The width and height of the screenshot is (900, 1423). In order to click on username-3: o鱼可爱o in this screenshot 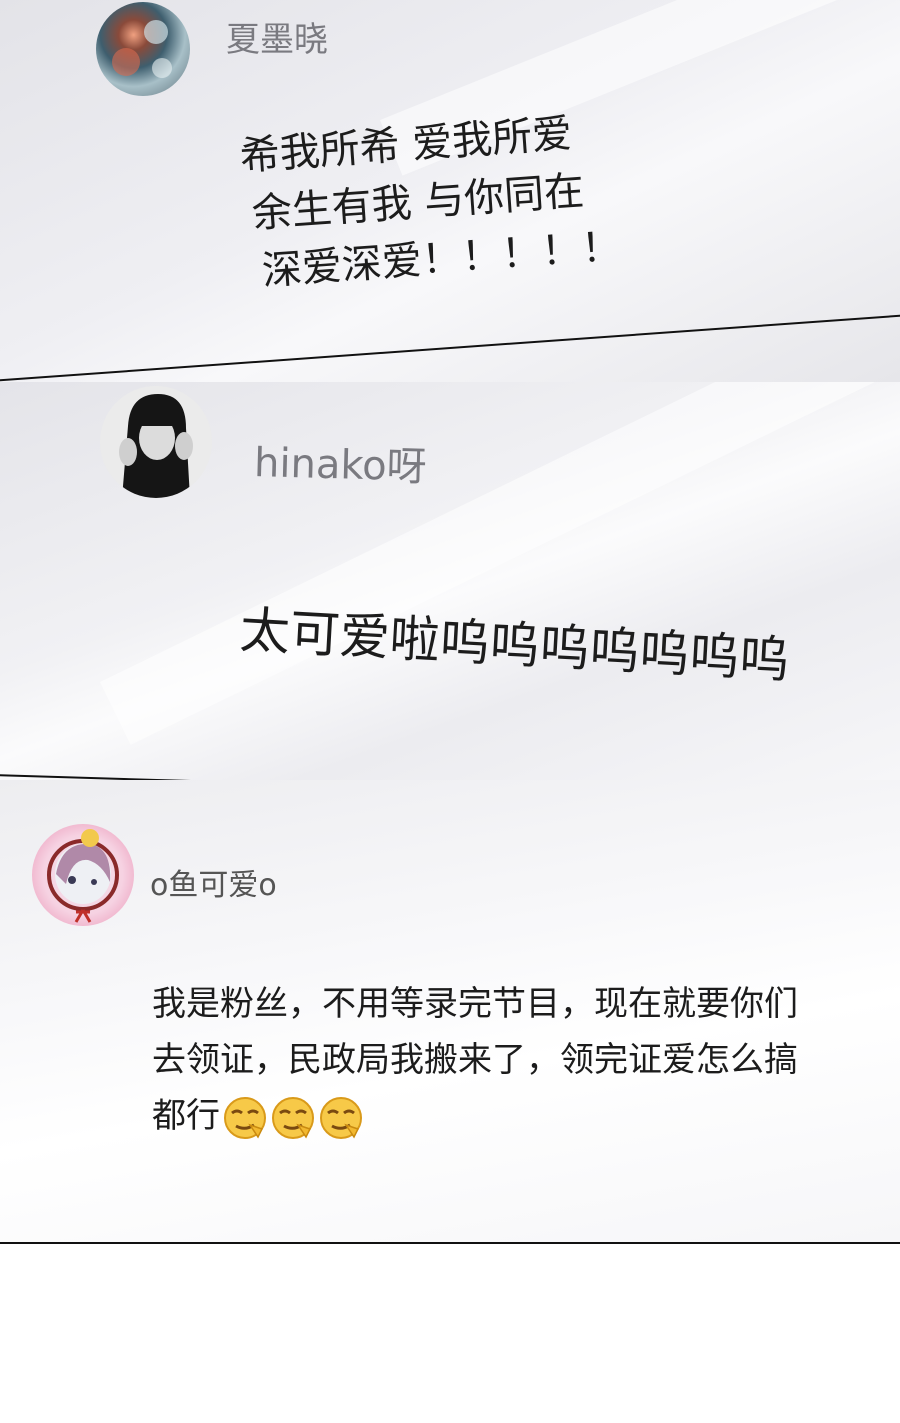, I will do `click(213, 882)`.